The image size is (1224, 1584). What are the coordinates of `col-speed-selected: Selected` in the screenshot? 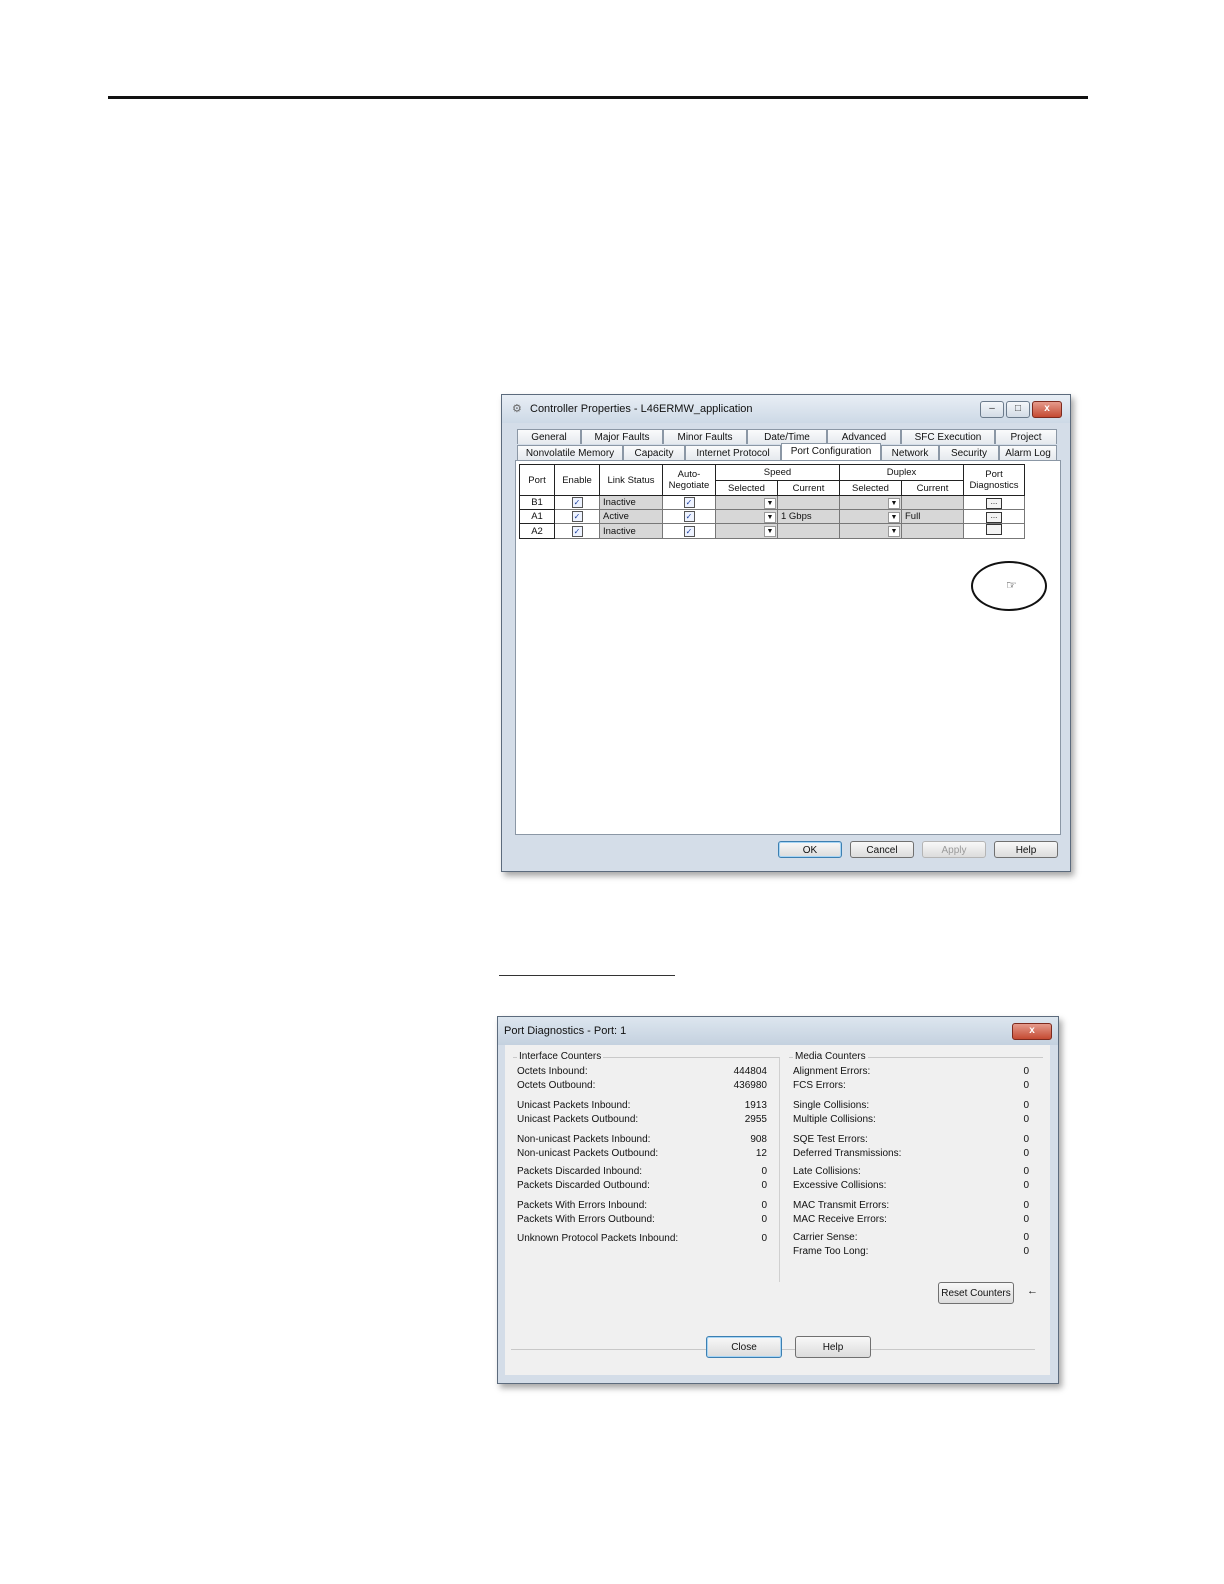 It's located at (746, 488).